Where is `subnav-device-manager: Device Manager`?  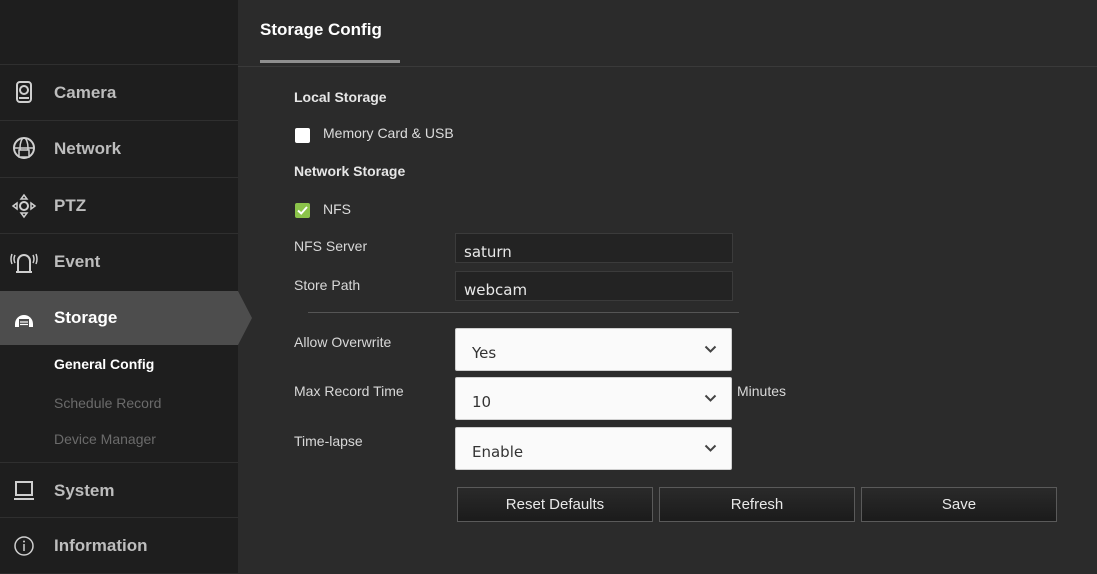
subnav-device-manager: Device Manager is located at coordinates (105, 439).